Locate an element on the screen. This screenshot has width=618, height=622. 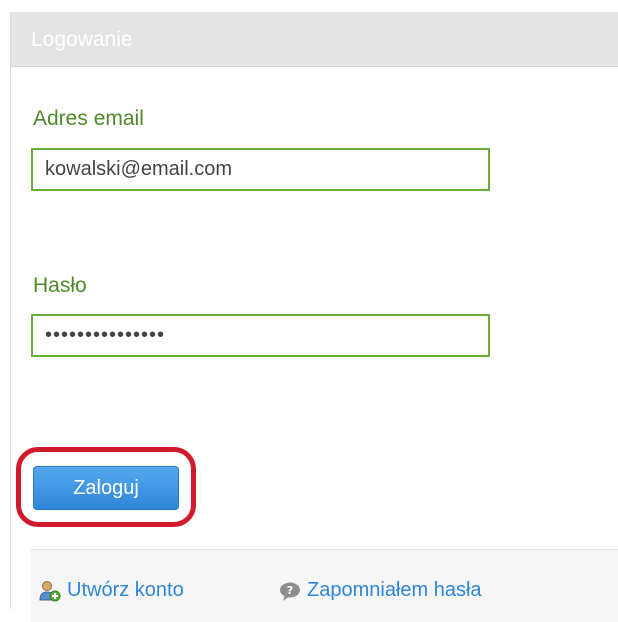
add-user-icon is located at coordinates (50, 591).